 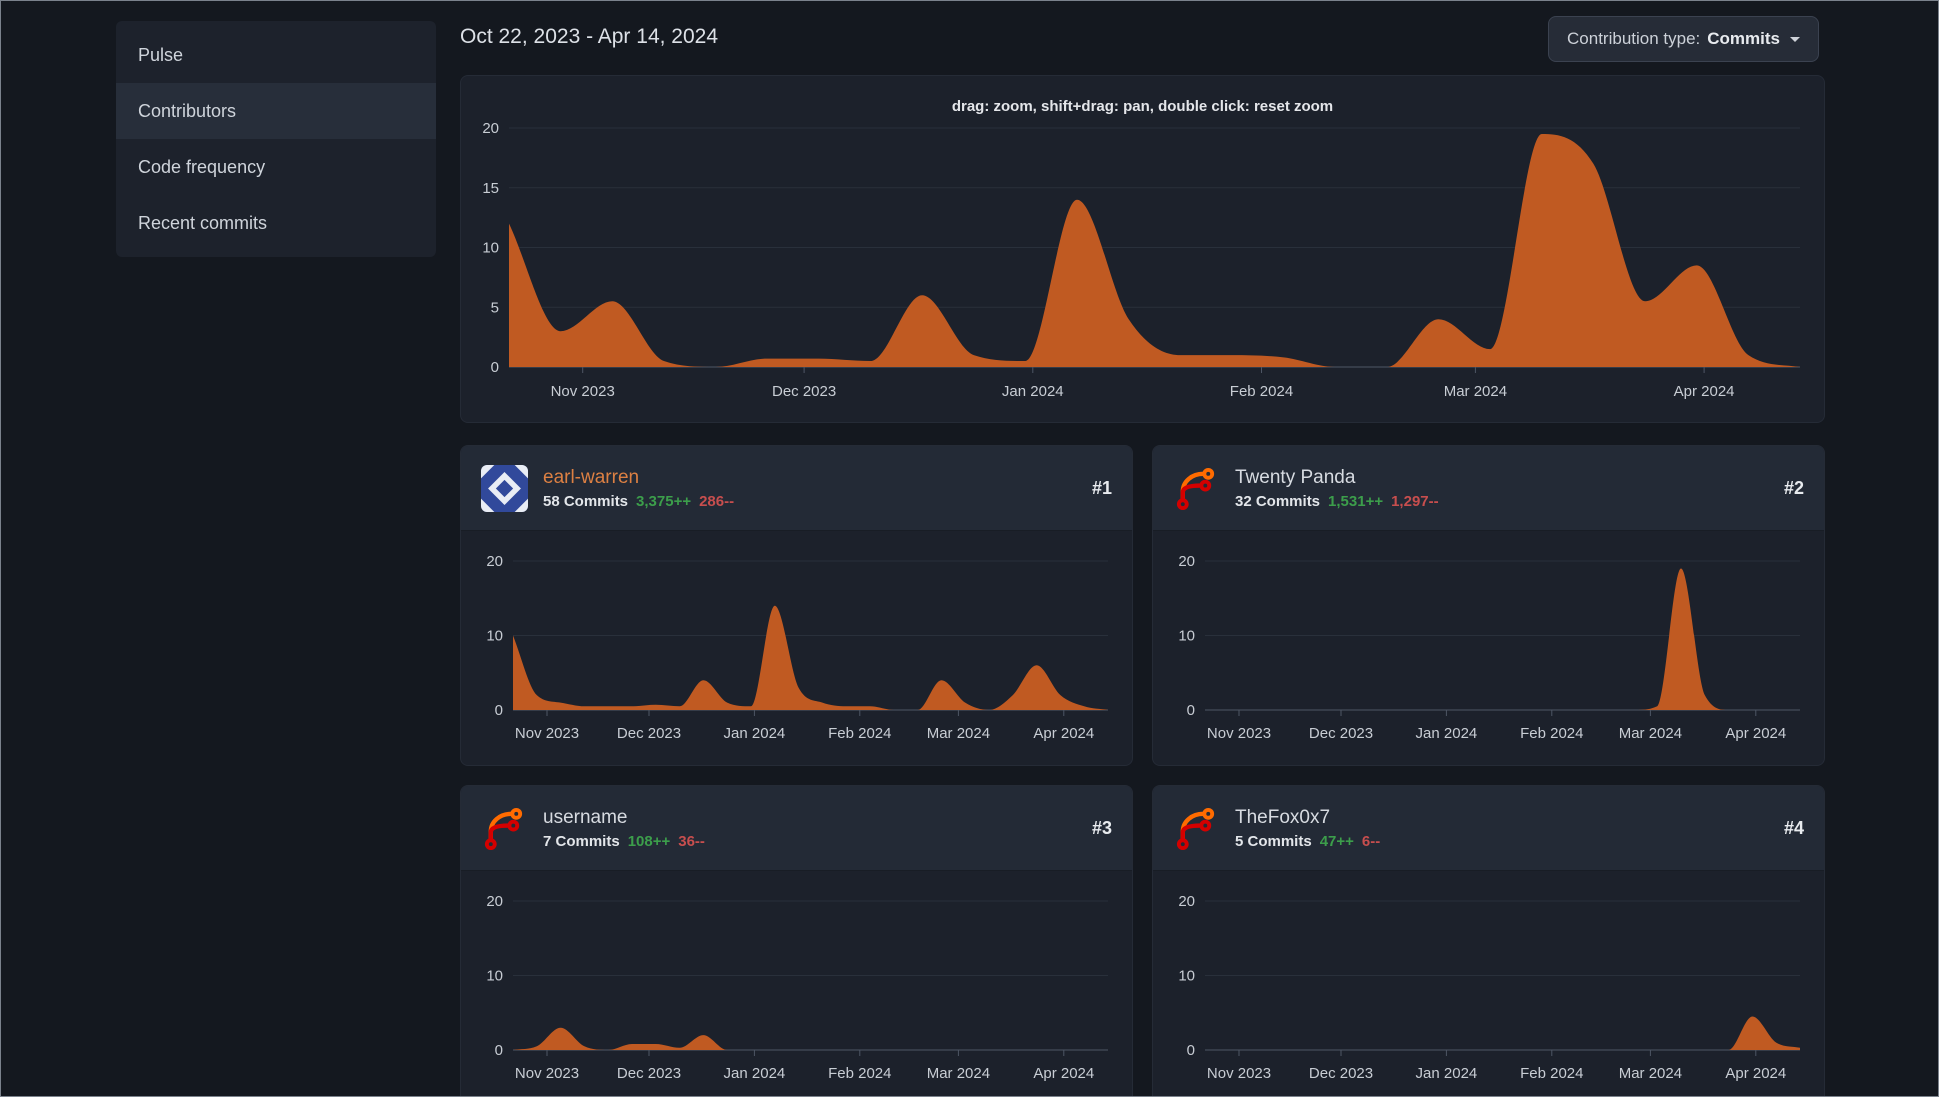 What do you see at coordinates (624, 841) in the screenshot?
I see `contributor-stats: 7 Commits 108++ 36--` at bounding box center [624, 841].